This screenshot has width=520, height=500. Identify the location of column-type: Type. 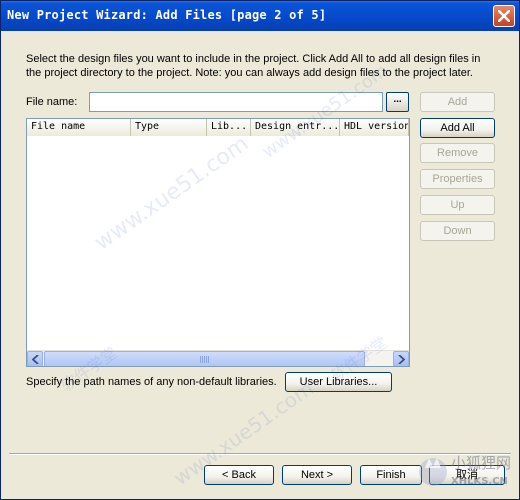
(169, 127).